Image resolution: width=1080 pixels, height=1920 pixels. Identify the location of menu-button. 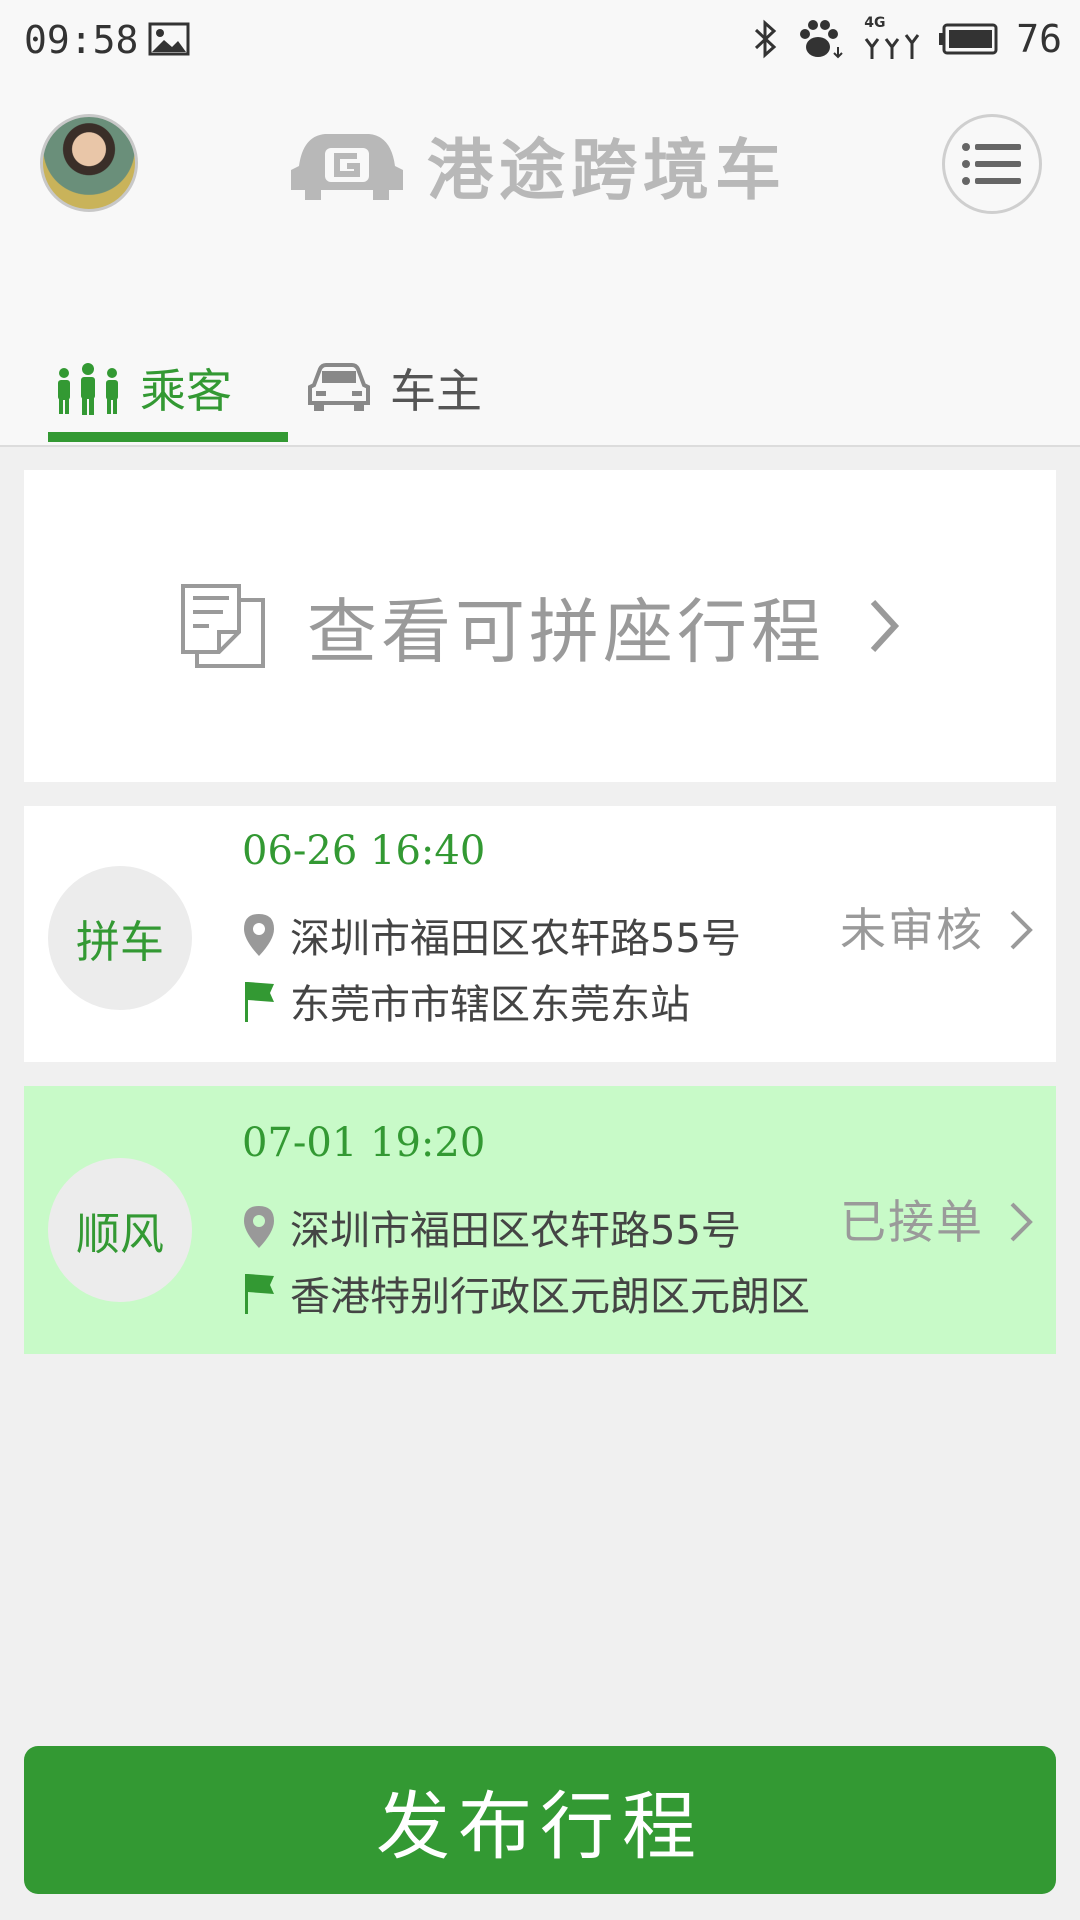
(992, 164).